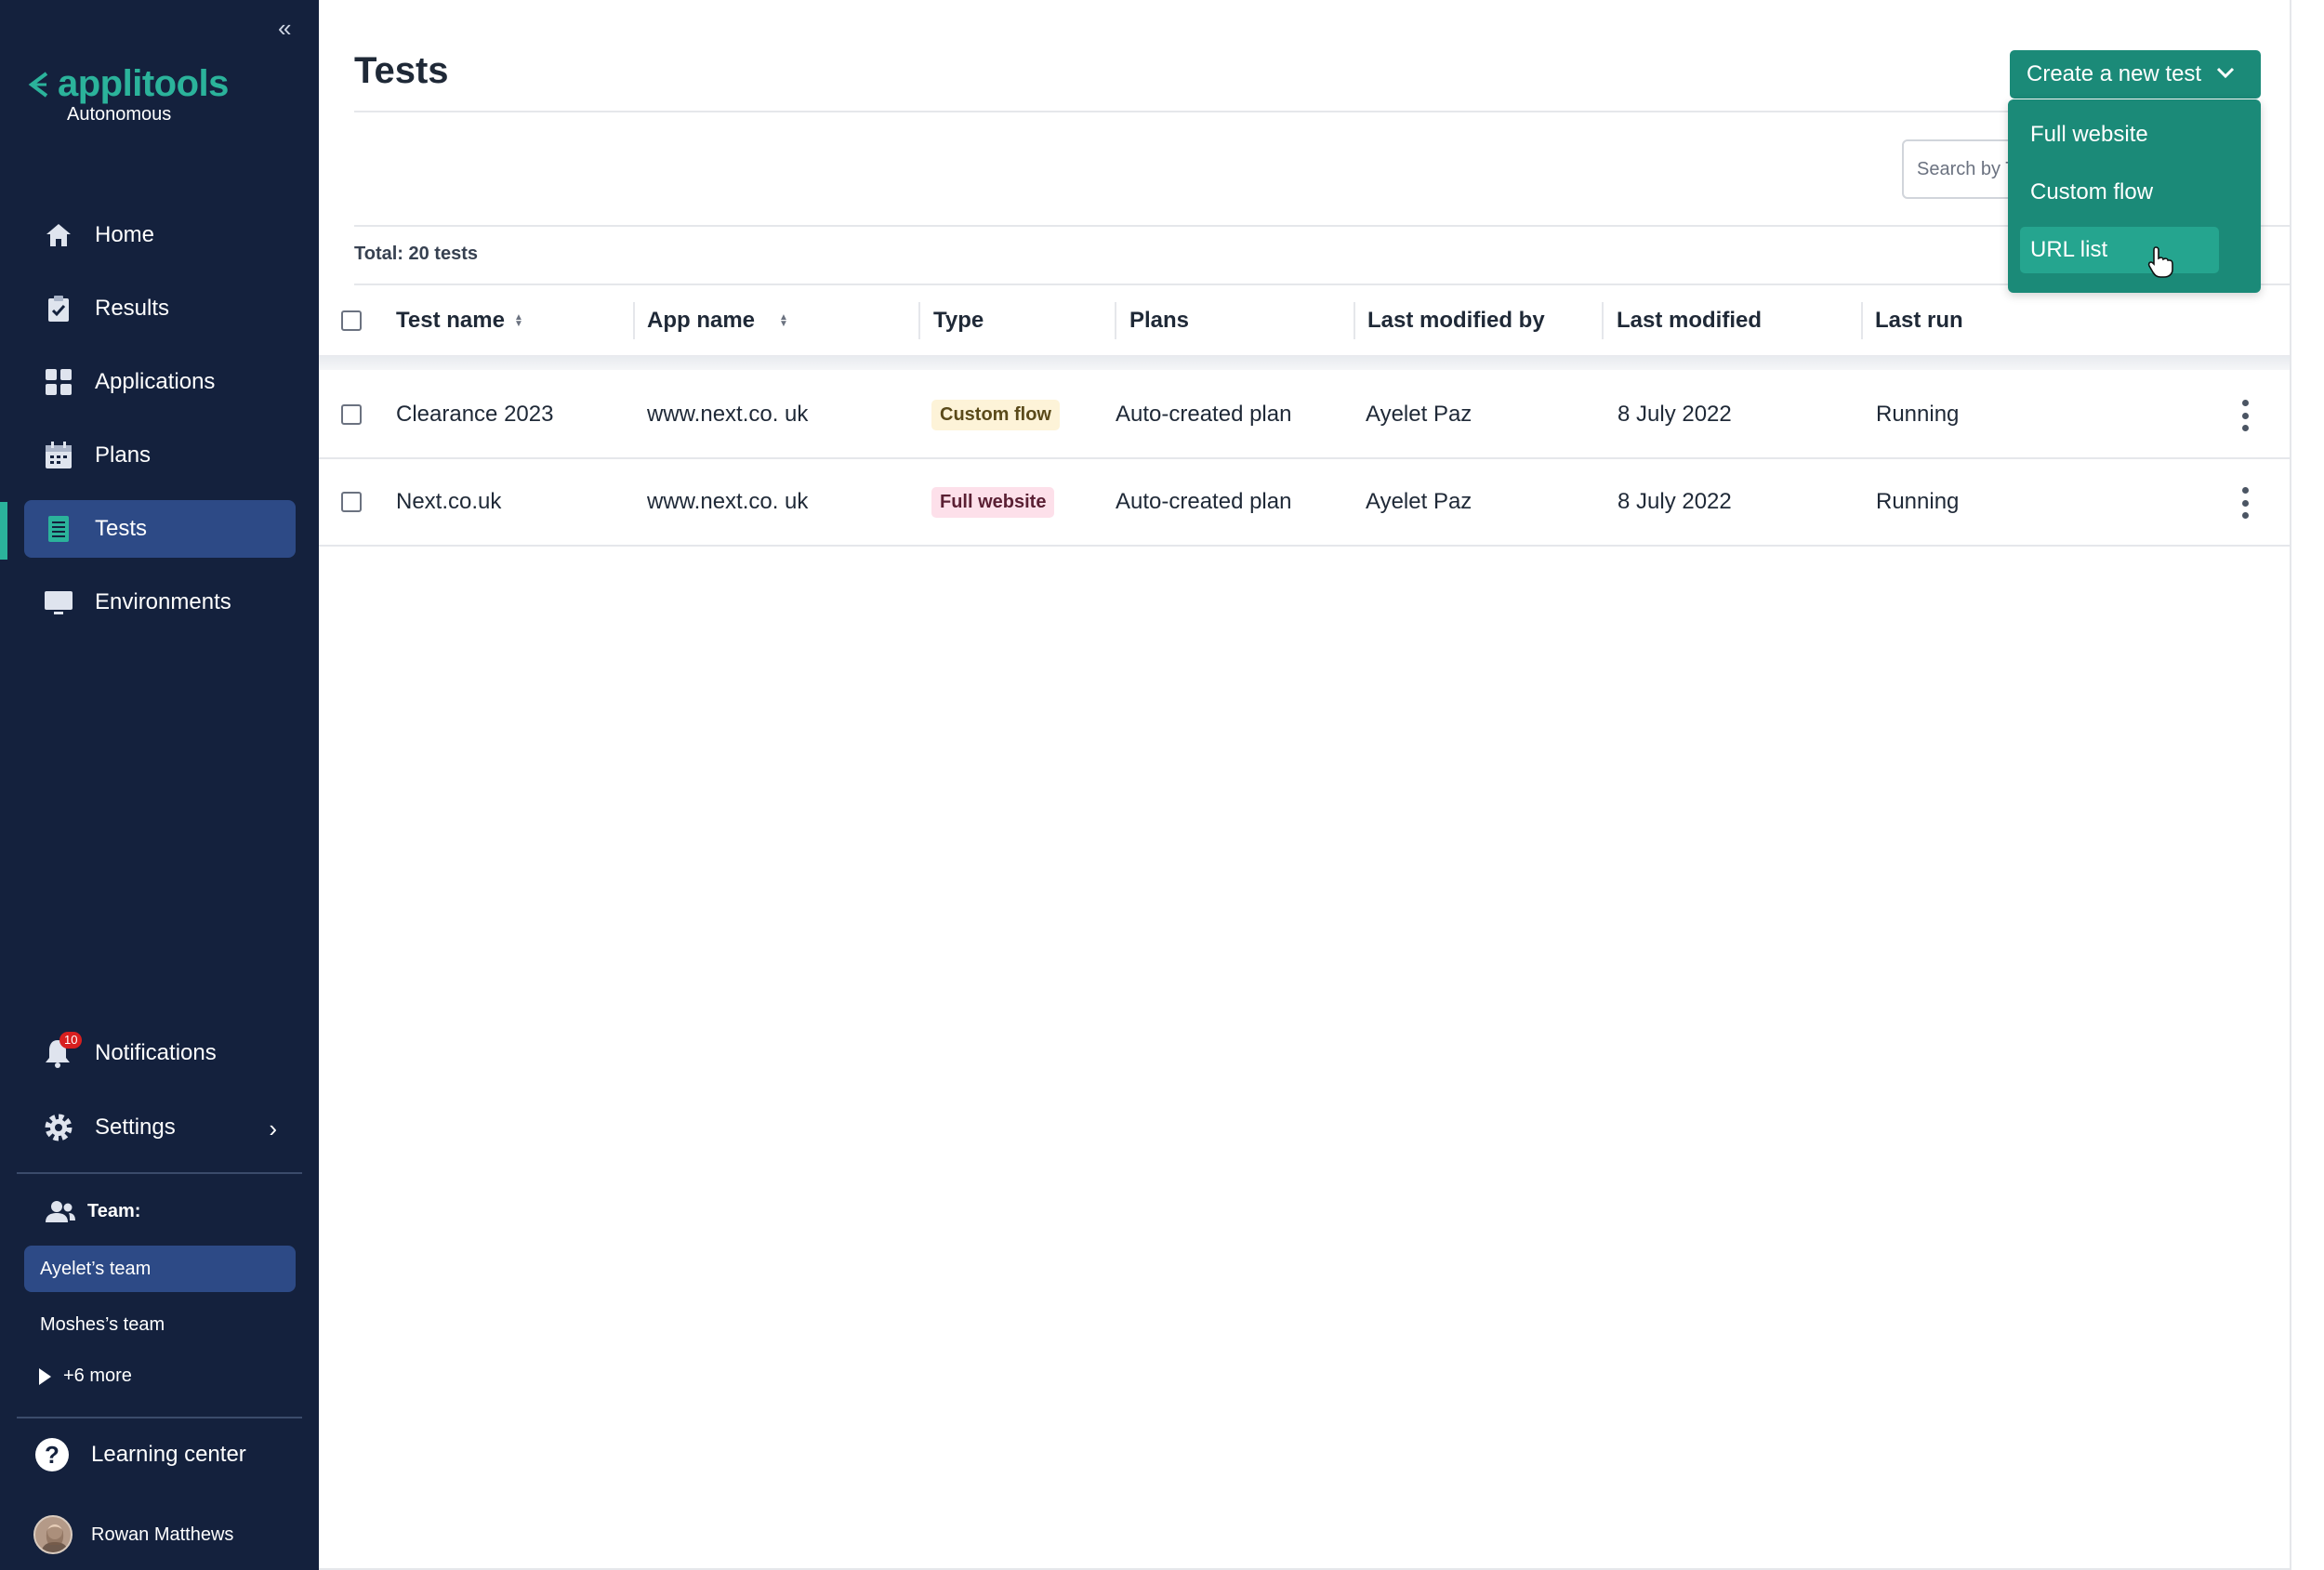 The image size is (2324, 1570). Describe the element at coordinates (58, 456) in the screenshot. I see `calendar-icon` at that location.